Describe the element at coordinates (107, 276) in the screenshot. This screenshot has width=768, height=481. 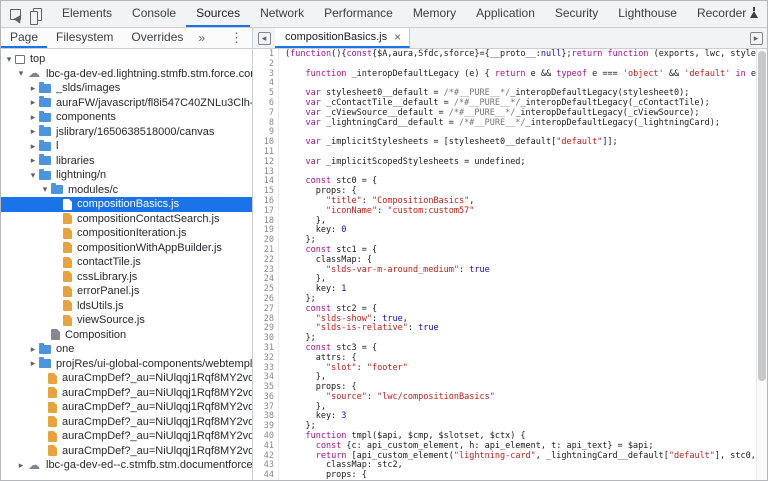
I see `tree-item-label: cssLibrary.js` at that location.